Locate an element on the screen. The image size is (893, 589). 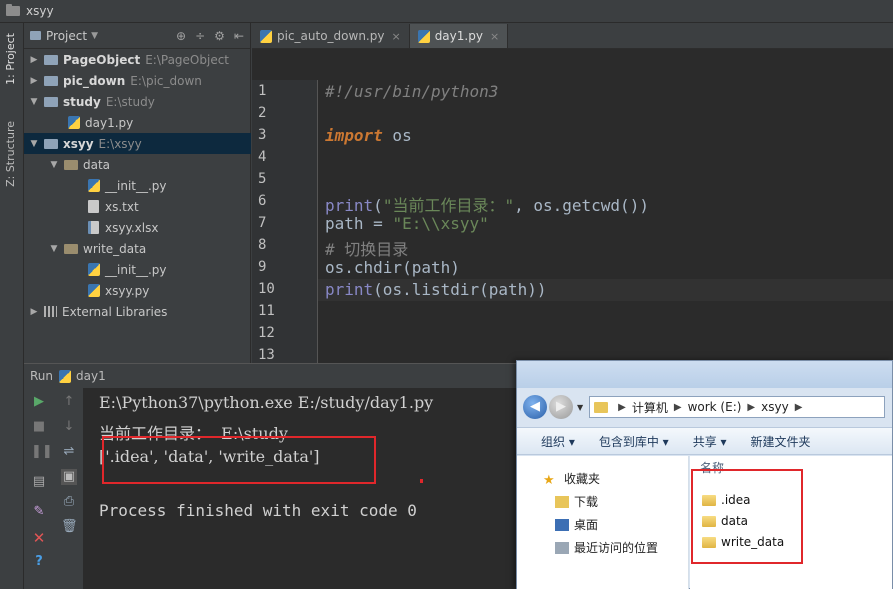
tree-row-xsyy: ▼ xsyy E:\xsyy is located at coordinates (137, 143).